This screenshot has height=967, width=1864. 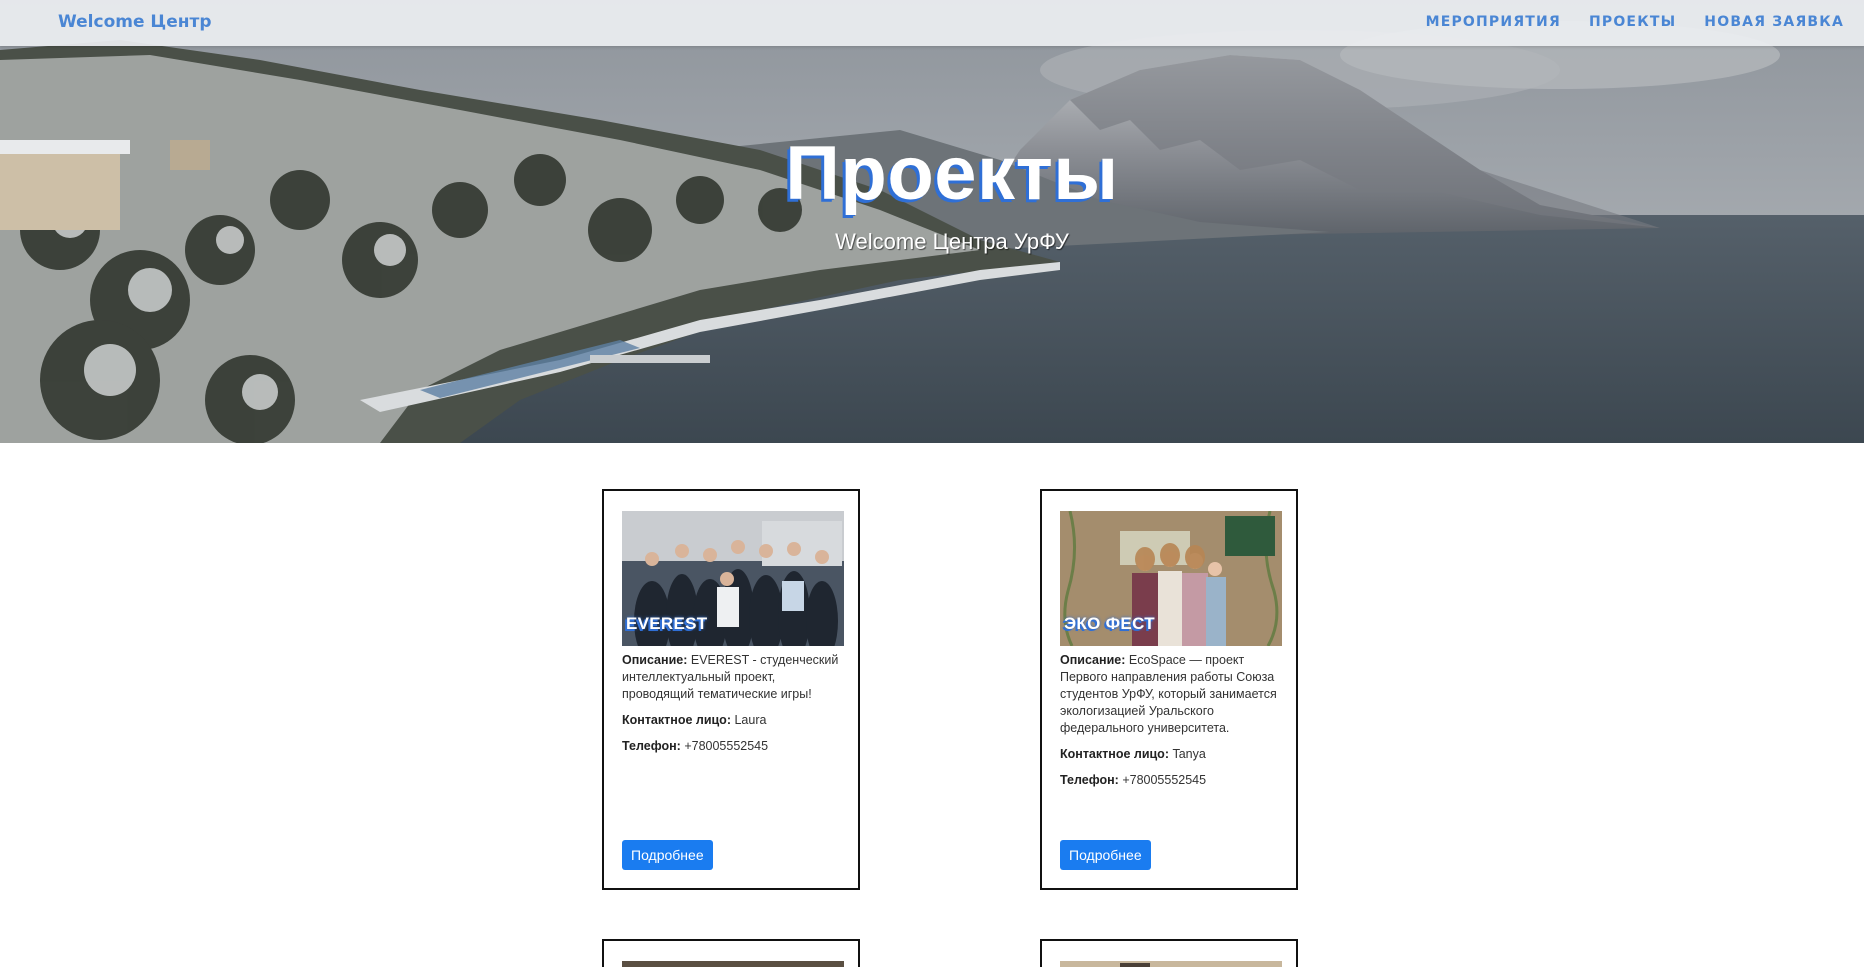 I want to click on project-image: EVEREST, so click(x=733, y=578).